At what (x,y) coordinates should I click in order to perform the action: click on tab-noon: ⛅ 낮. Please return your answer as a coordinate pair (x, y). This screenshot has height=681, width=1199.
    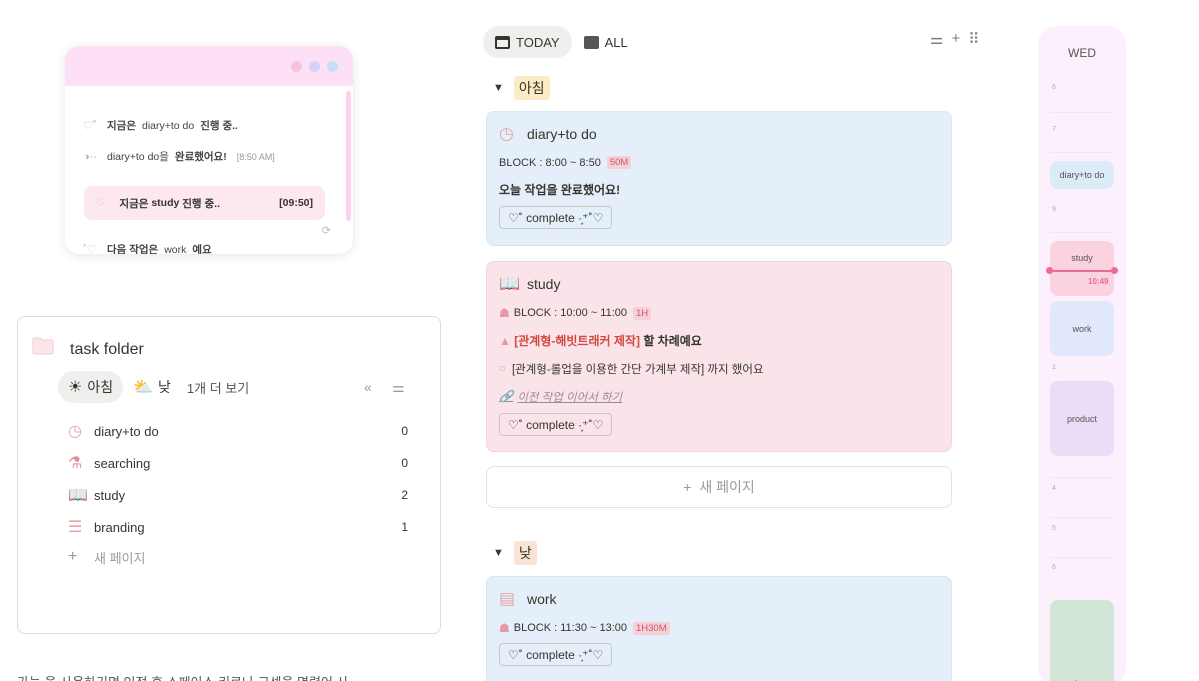
    Looking at the image, I should click on (152, 387).